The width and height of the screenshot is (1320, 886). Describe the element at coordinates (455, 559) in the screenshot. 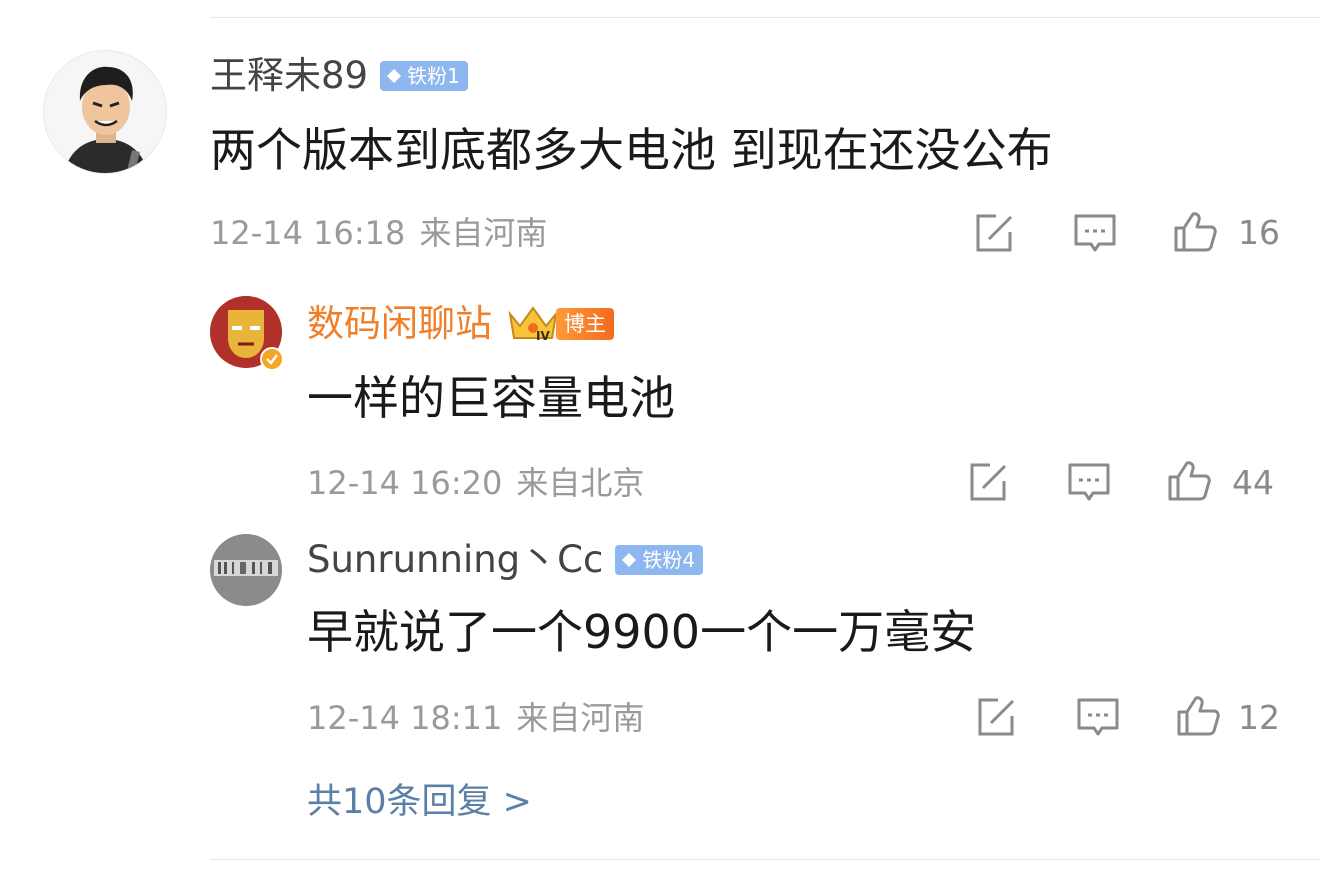

I see `username-text: Sunrunning丶Cc` at that location.